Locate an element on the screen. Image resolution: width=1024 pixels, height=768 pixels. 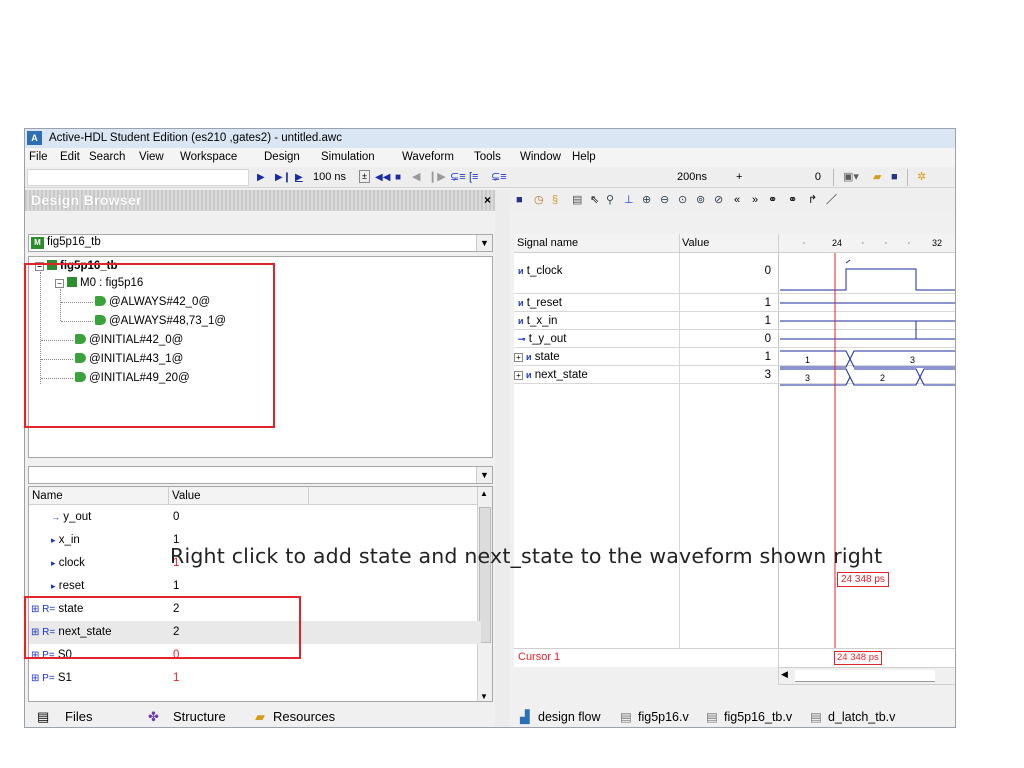
step-spinner: ± is located at coordinates (364, 176).